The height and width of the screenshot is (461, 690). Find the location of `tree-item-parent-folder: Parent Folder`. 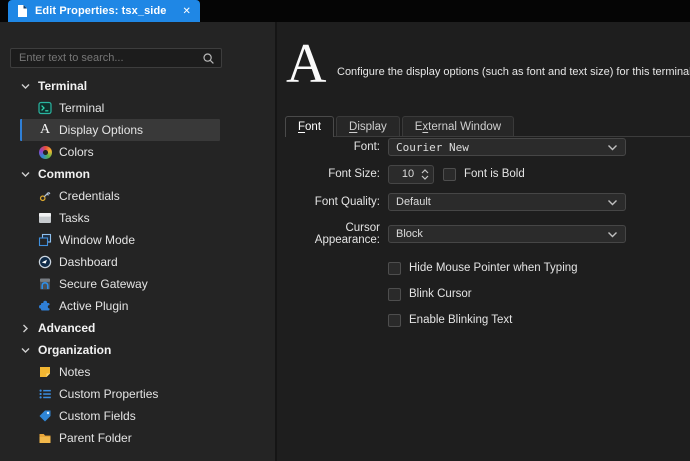

tree-item-parent-folder: Parent Folder is located at coordinates (137, 438).